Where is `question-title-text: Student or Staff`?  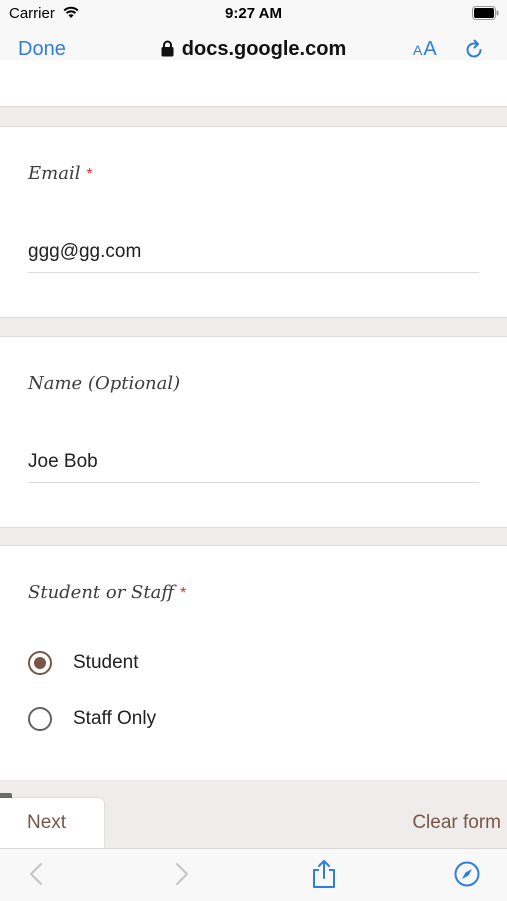 question-title-text: Student or Staff is located at coordinates (101, 592).